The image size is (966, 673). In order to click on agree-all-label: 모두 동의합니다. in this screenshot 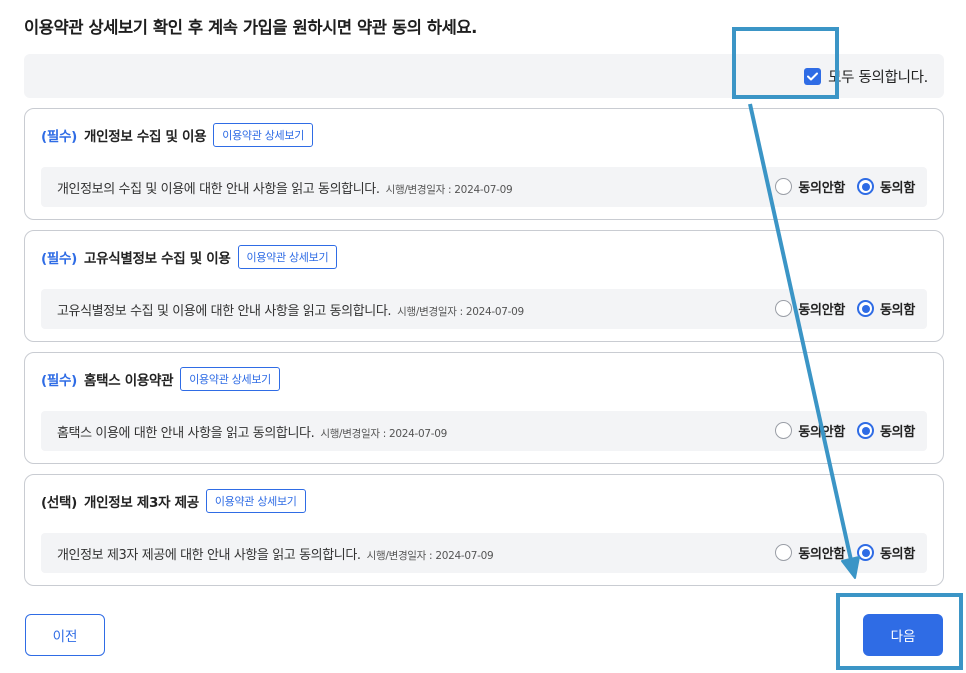, I will do `click(878, 78)`.